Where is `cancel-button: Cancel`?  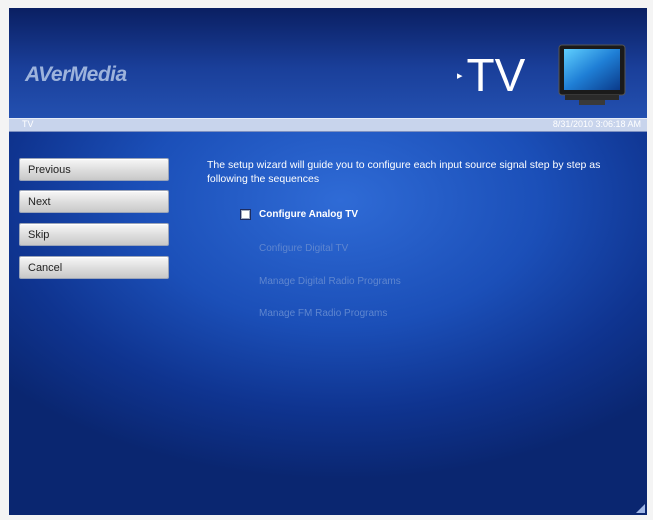
cancel-button: Cancel is located at coordinates (94, 267).